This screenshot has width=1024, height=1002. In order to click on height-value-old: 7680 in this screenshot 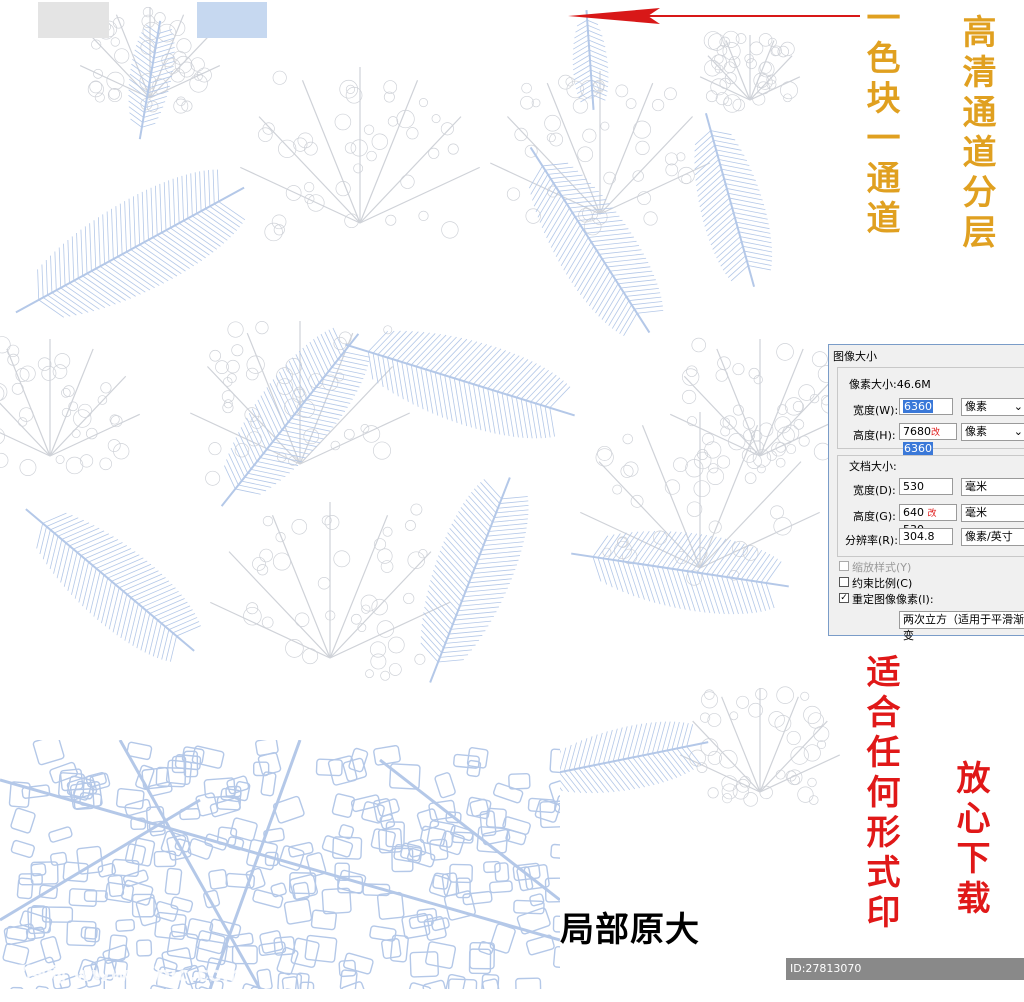, I will do `click(917, 431)`.